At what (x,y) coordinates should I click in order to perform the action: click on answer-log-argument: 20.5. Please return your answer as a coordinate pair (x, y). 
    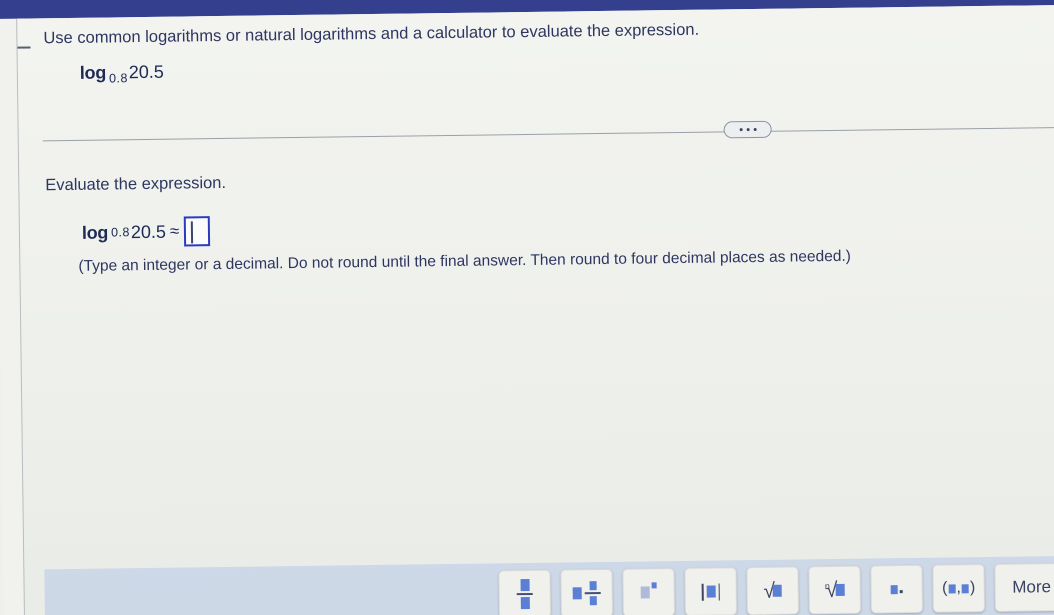
    Looking at the image, I should click on (148, 231).